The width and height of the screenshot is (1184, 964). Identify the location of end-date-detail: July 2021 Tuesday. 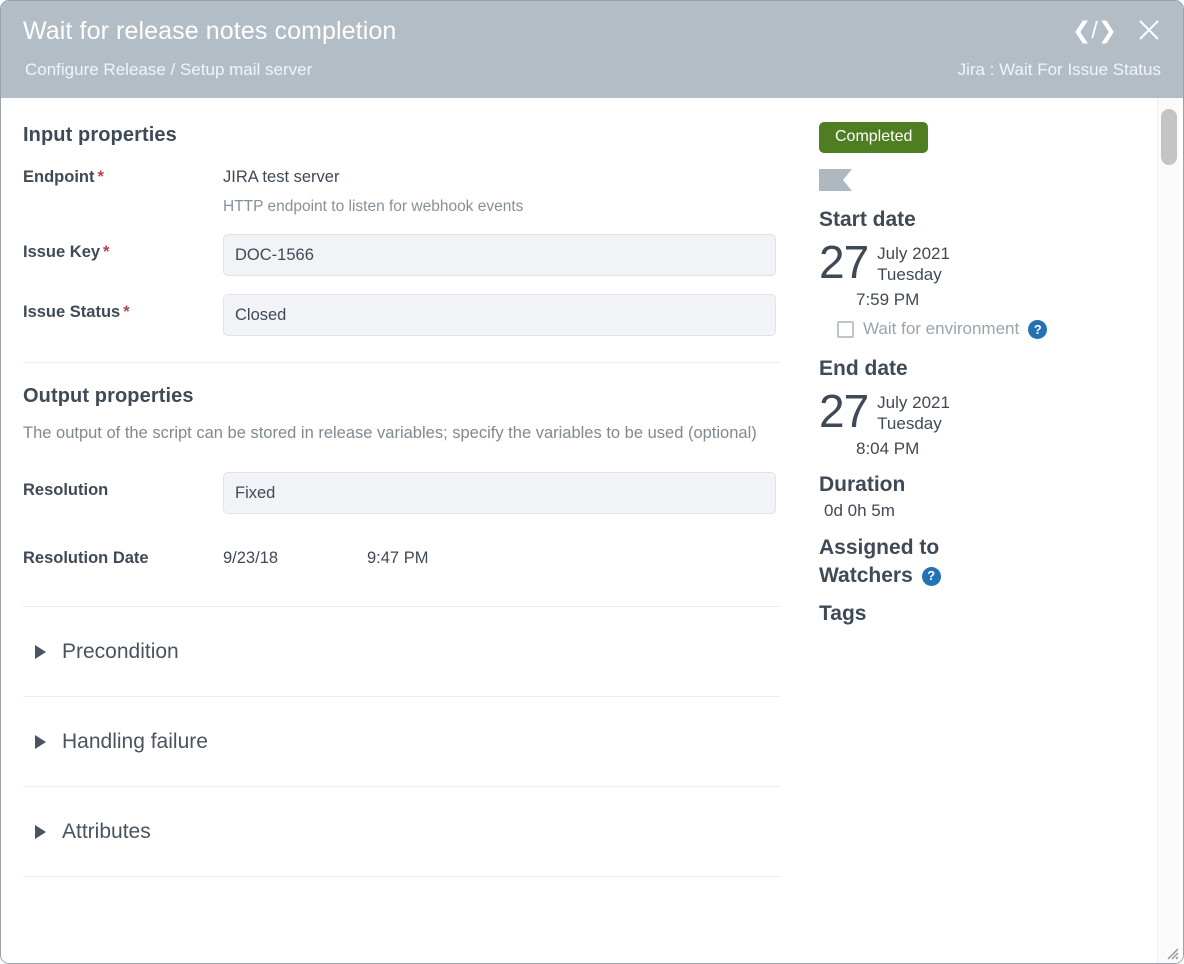
(909, 409).